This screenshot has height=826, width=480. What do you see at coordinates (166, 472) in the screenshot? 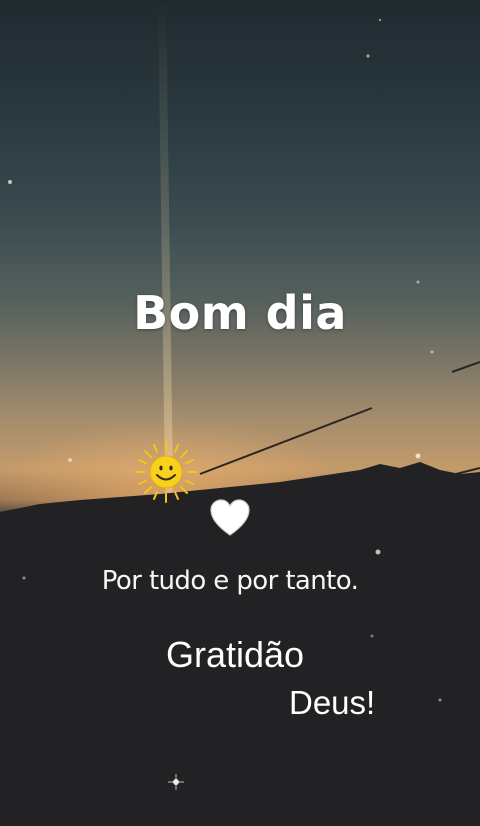
I see `smiling-sun-icon` at bounding box center [166, 472].